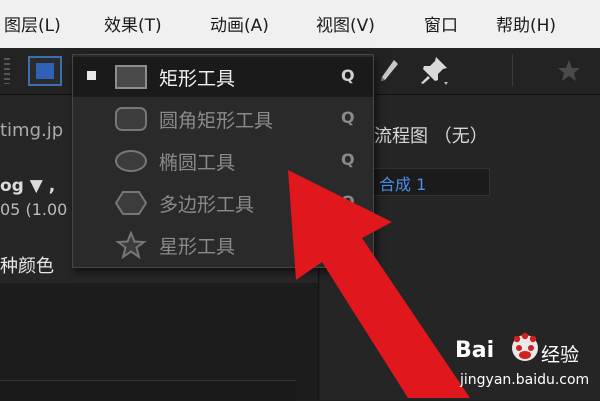 The width and height of the screenshot is (600, 401). I want to click on menu-animation: 动画(A), so click(239, 23).